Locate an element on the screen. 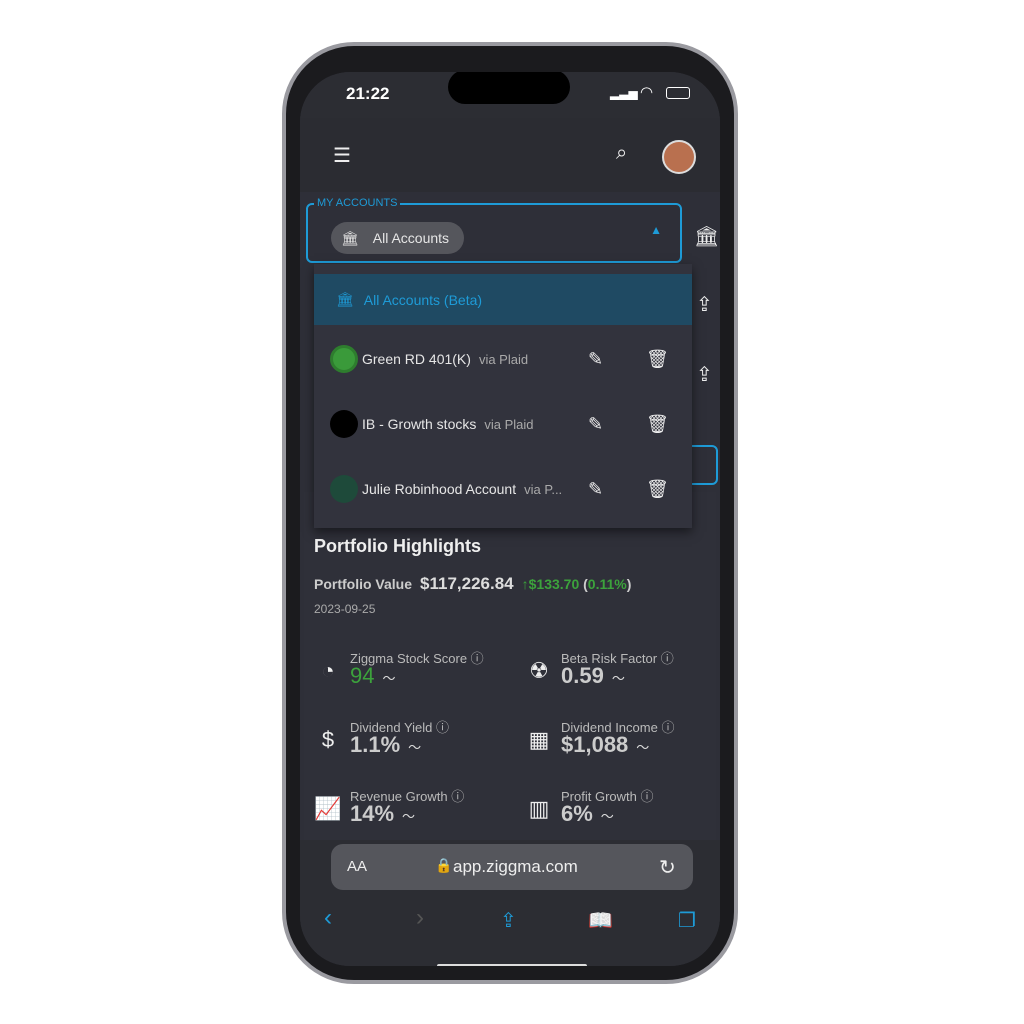 The width and height of the screenshot is (1024, 1024). metric-value: 14% 〜 is located at coordinates (382, 814).